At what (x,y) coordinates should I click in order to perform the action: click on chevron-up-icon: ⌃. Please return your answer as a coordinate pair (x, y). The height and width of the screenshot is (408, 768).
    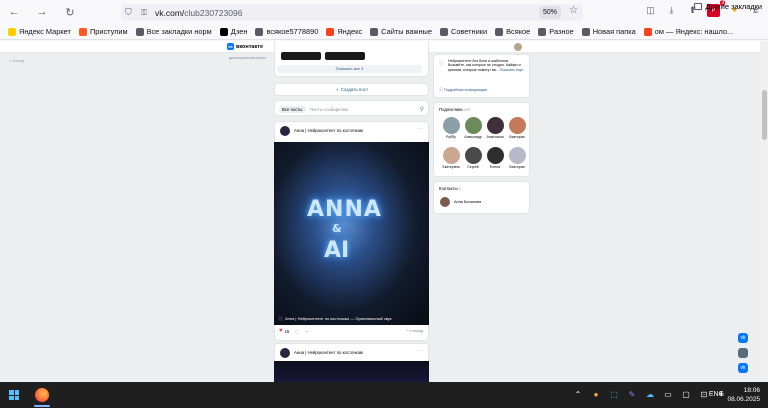
    Looking at the image, I should click on (578, 394).